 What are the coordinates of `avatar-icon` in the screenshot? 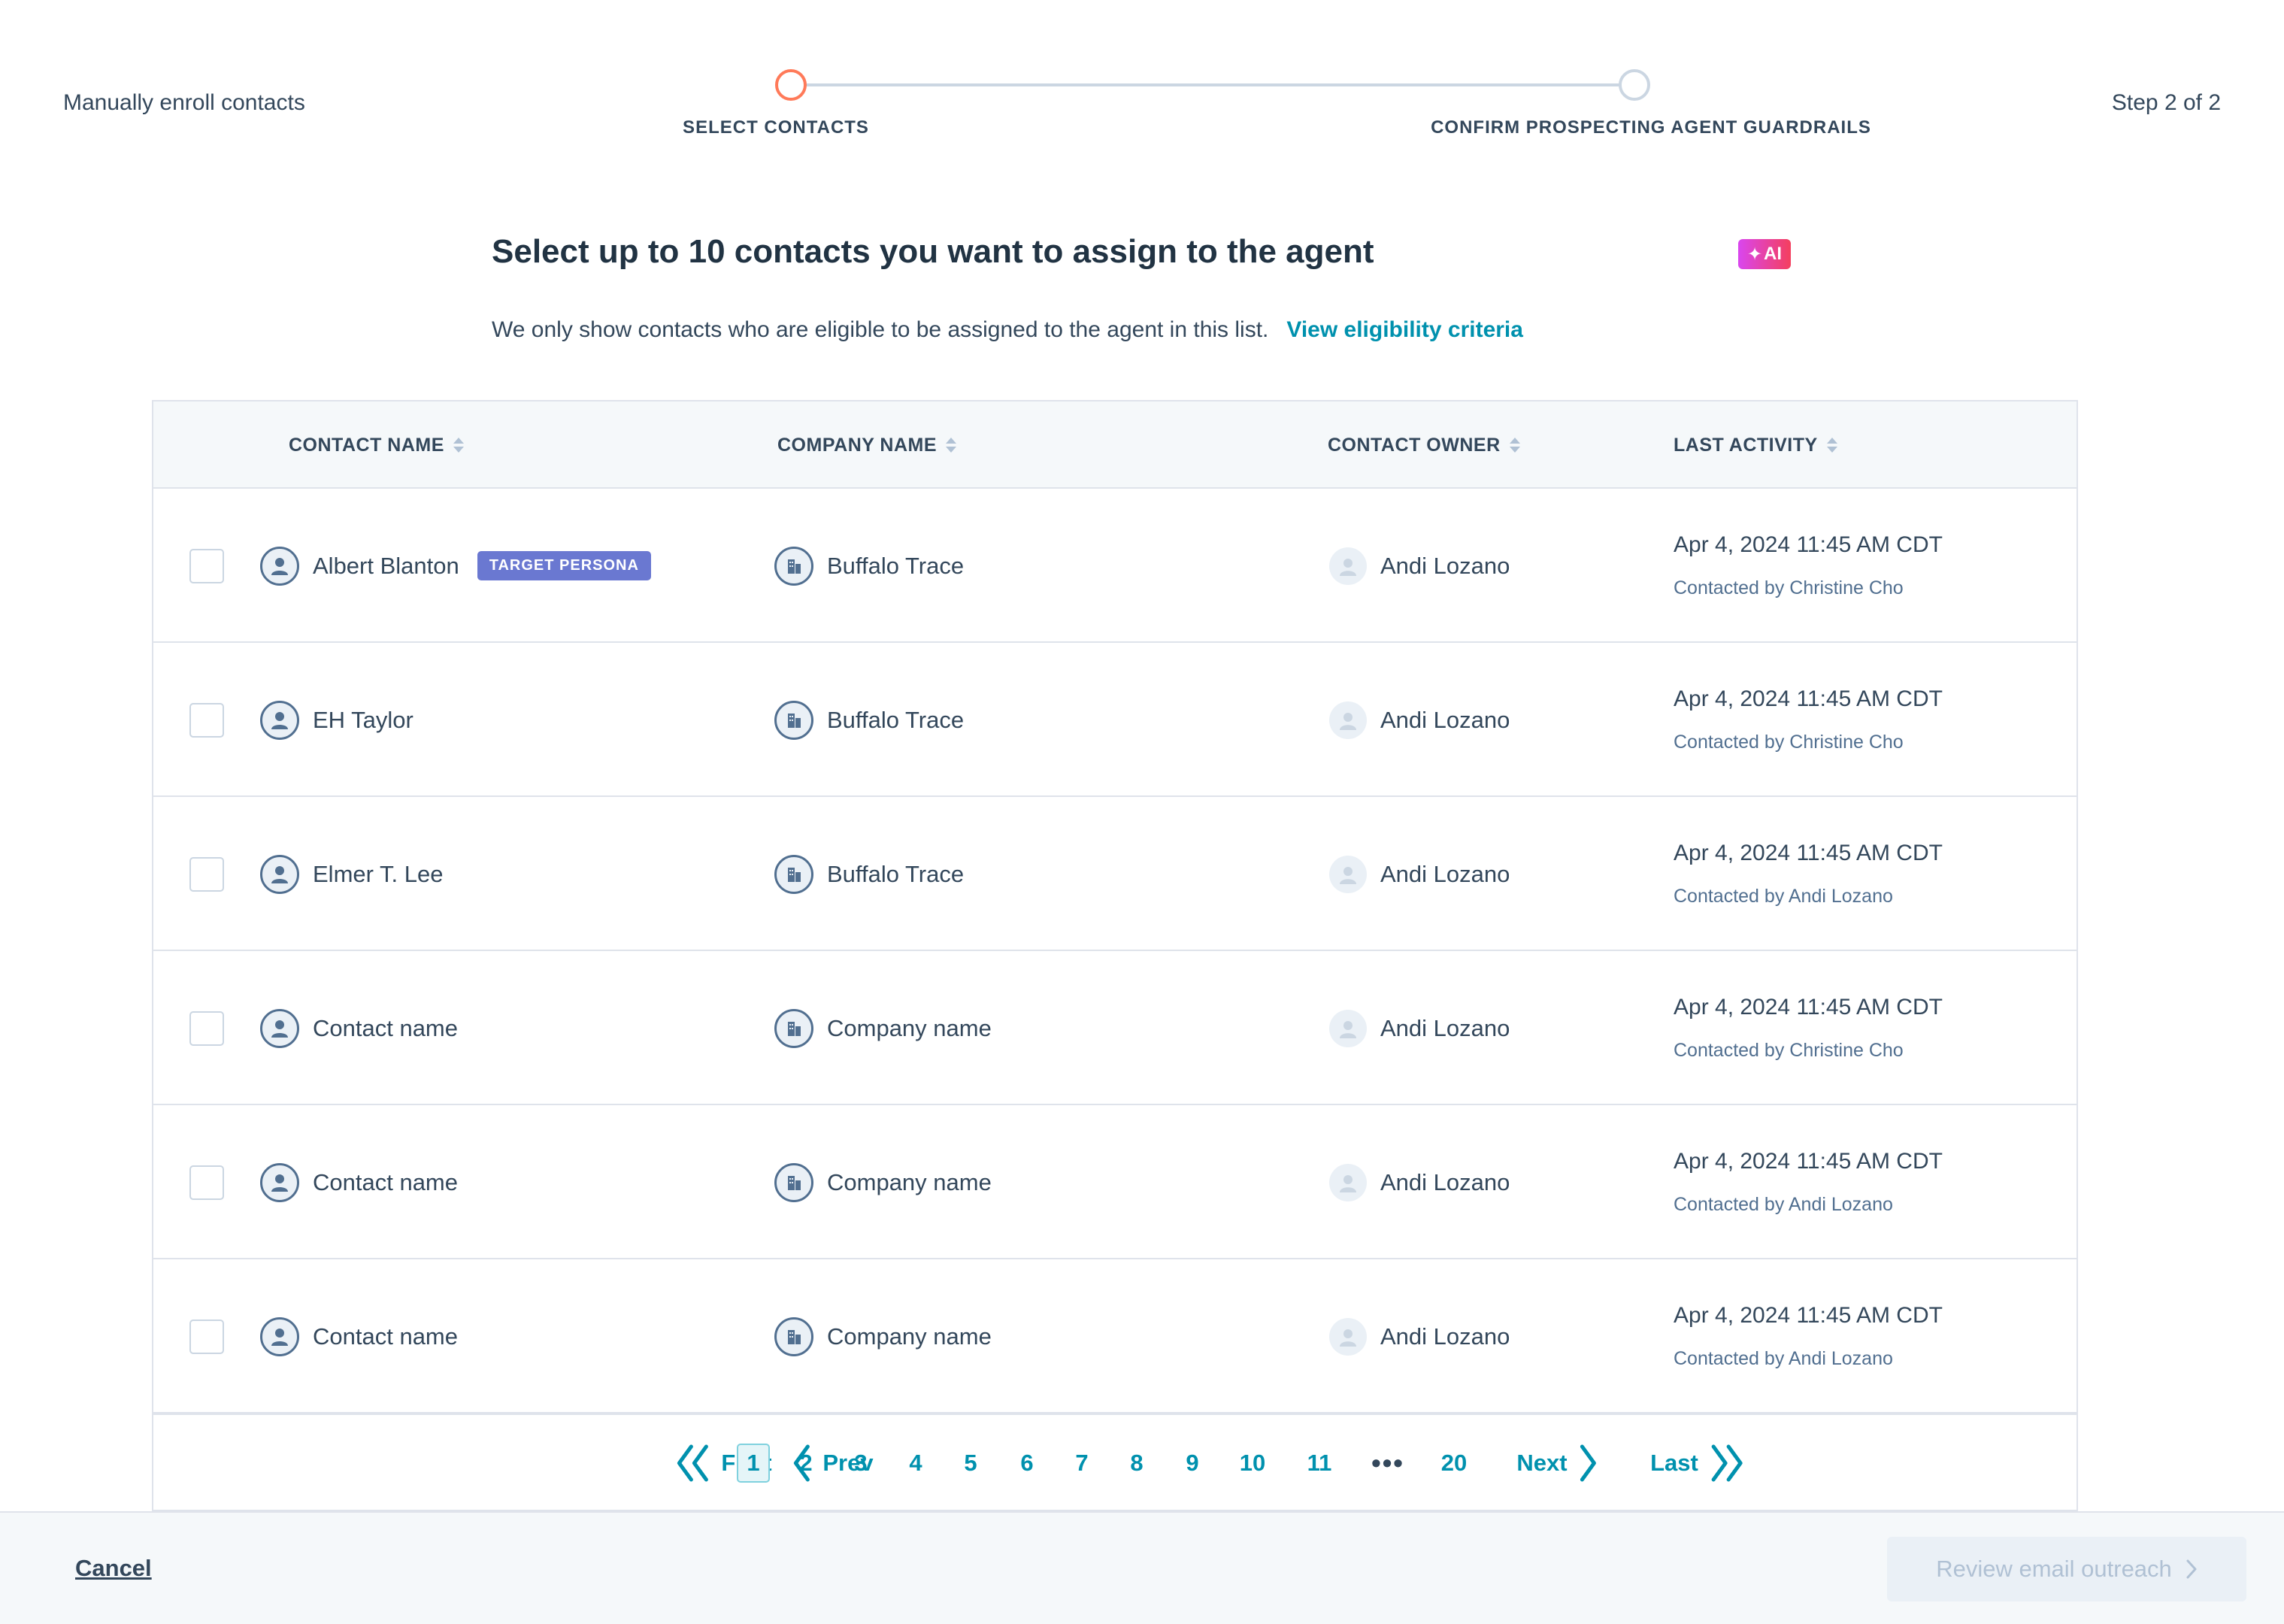 It's located at (1348, 1182).